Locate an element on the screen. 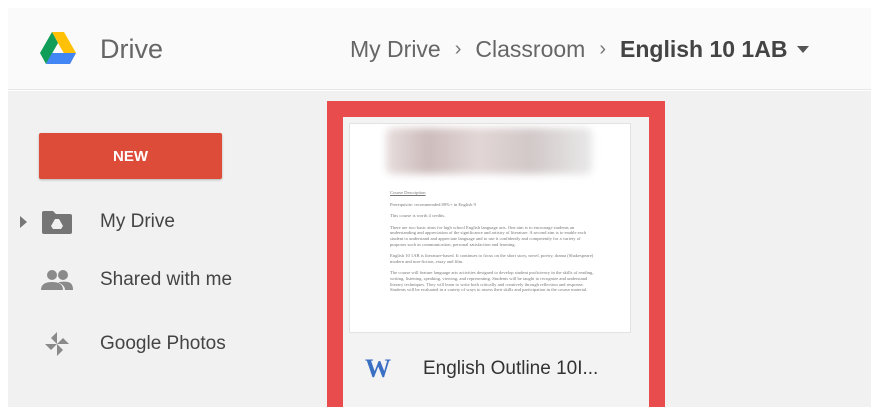 The height and width of the screenshot is (407, 871). sidebar-item-label: Shared with me is located at coordinates (166, 279).